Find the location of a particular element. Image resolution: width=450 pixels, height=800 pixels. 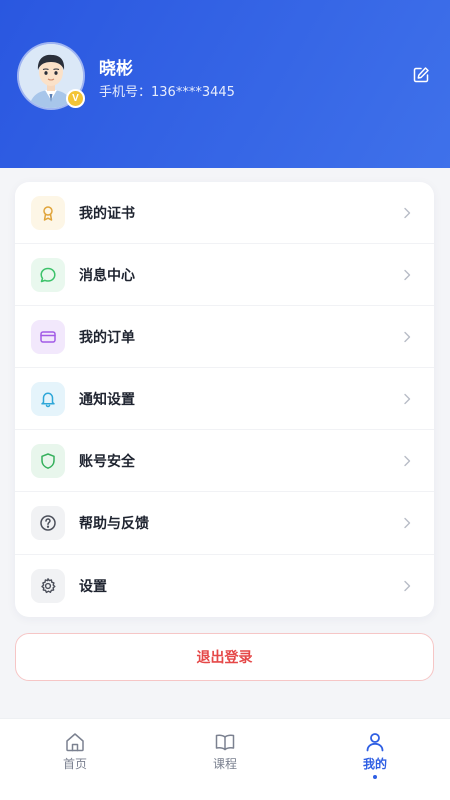

edit-icon is located at coordinates (421, 75).